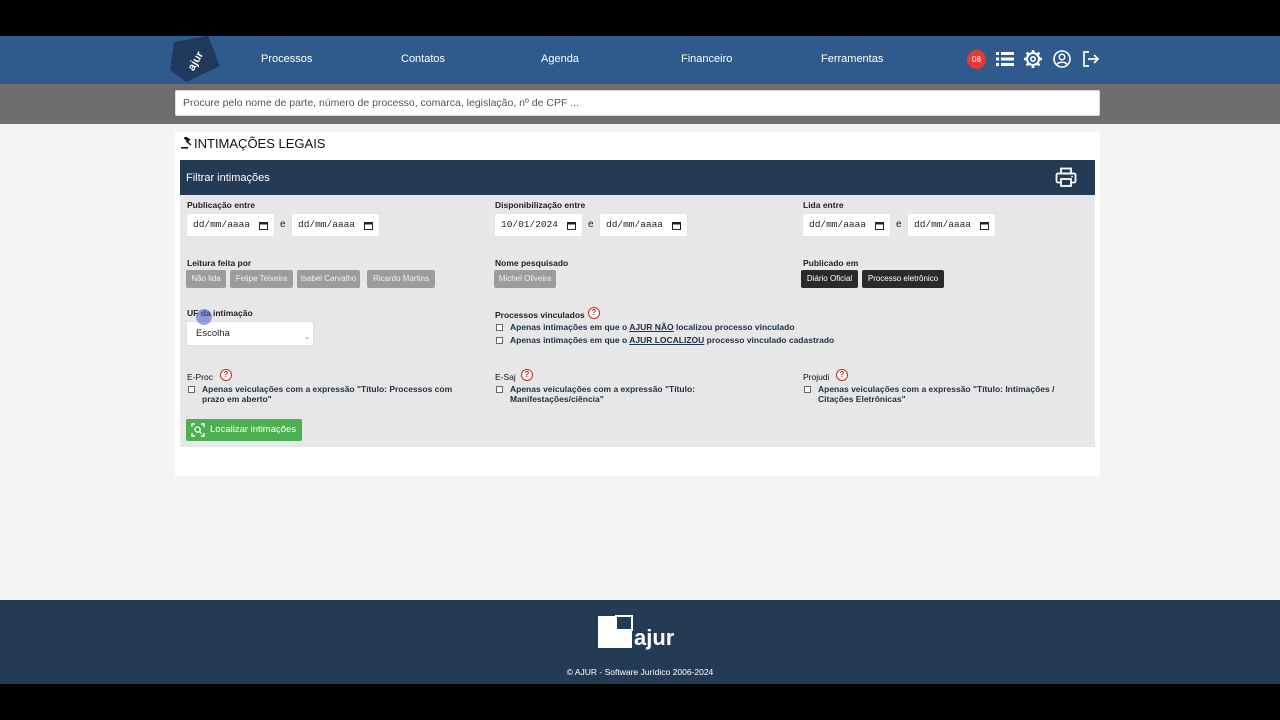 The height and width of the screenshot is (720, 1280). Describe the element at coordinates (195, 60) in the screenshot. I see `ajur-logo: ajur` at that location.